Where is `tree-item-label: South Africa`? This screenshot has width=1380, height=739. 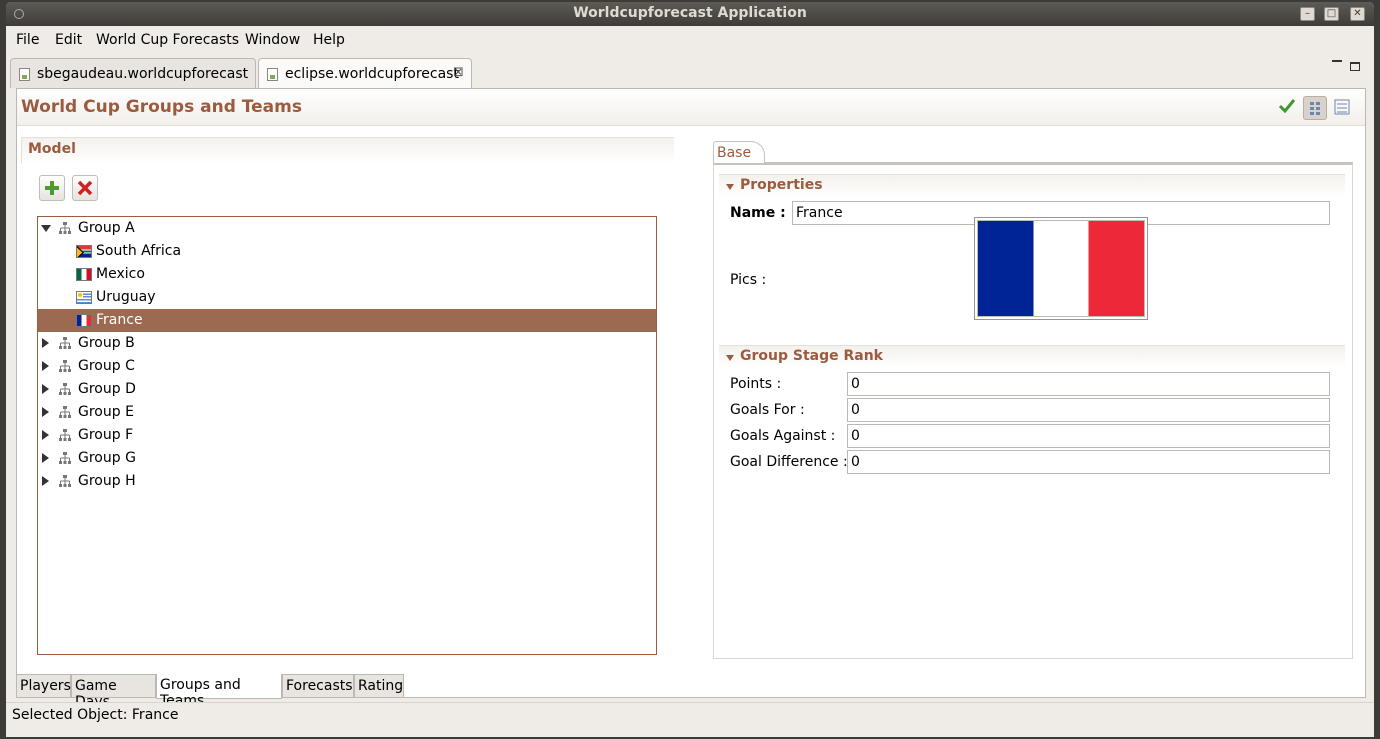
tree-item-label: South Africa is located at coordinates (139, 251).